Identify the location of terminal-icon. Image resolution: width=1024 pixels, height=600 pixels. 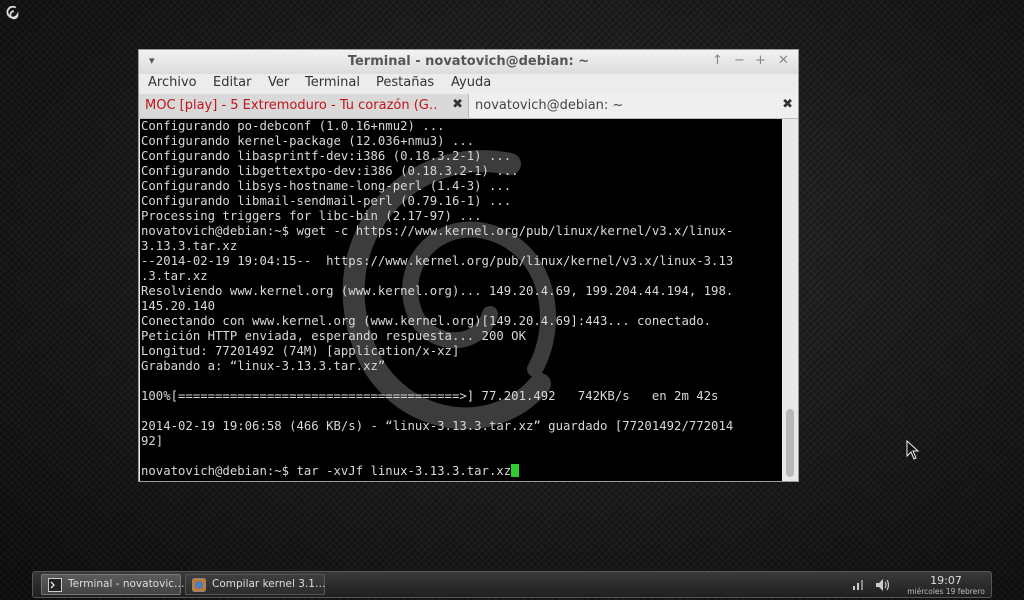
(55, 585).